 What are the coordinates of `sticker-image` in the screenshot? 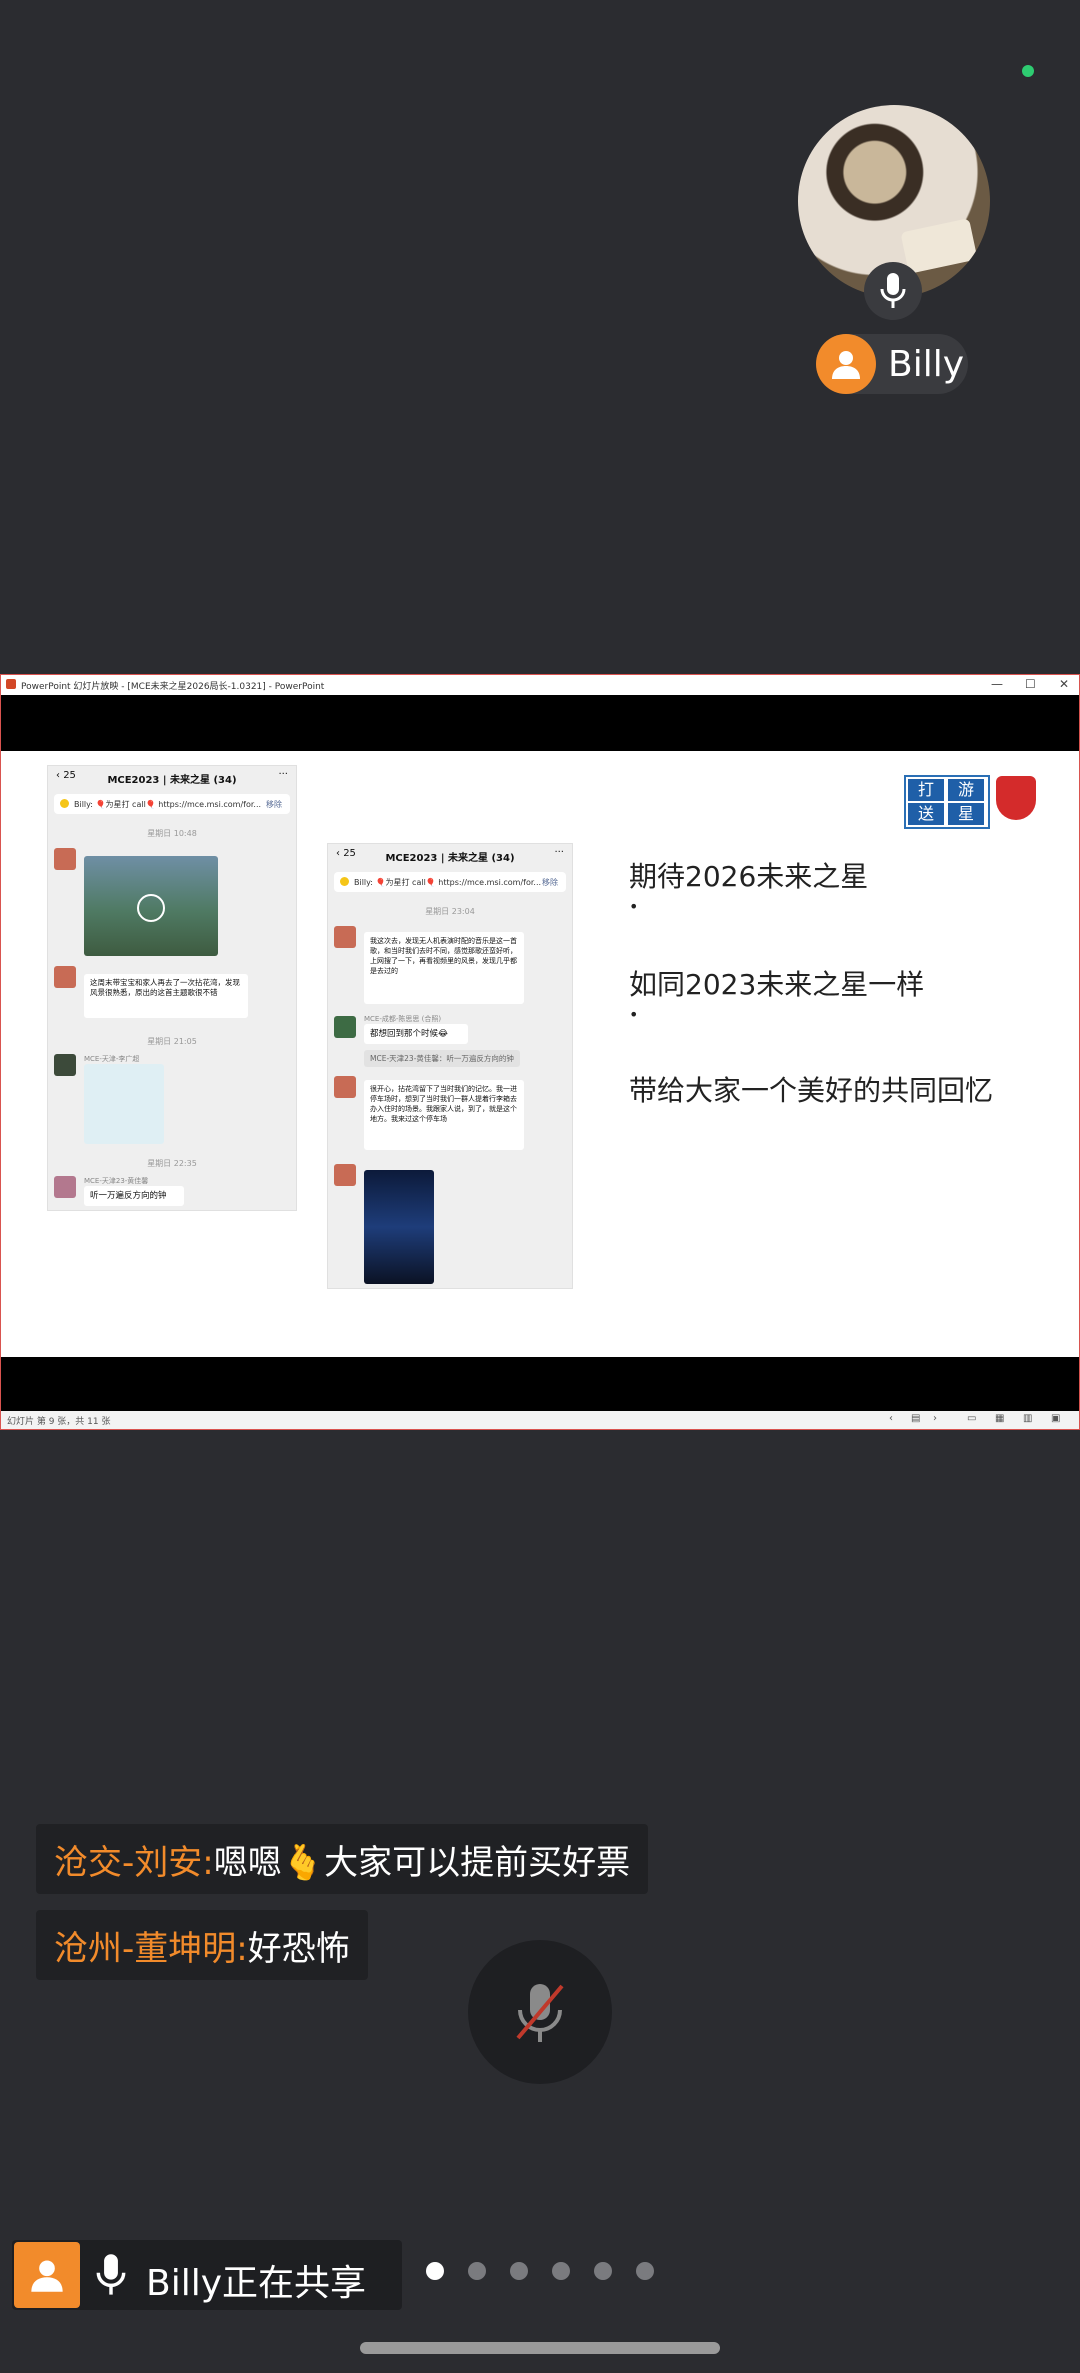 It's located at (124, 1104).